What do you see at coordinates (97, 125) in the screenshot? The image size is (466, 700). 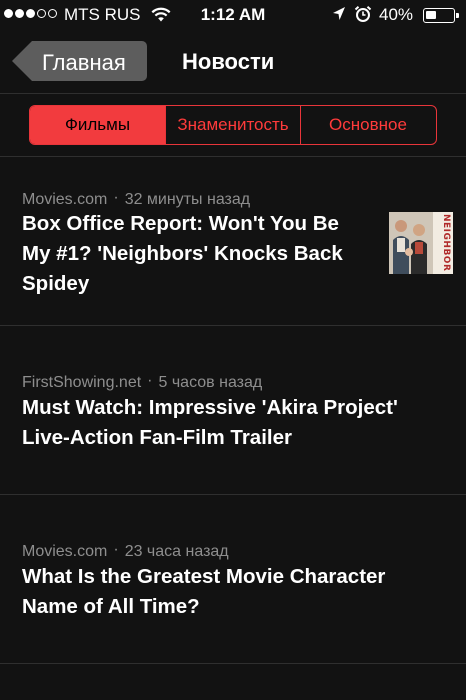 I see `segment-films: Фильмы` at bounding box center [97, 125].